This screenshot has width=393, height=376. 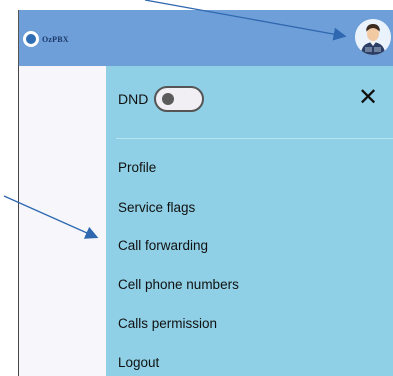 I want to click on menu-item-profile: Profile, so click(x=137, y=168).